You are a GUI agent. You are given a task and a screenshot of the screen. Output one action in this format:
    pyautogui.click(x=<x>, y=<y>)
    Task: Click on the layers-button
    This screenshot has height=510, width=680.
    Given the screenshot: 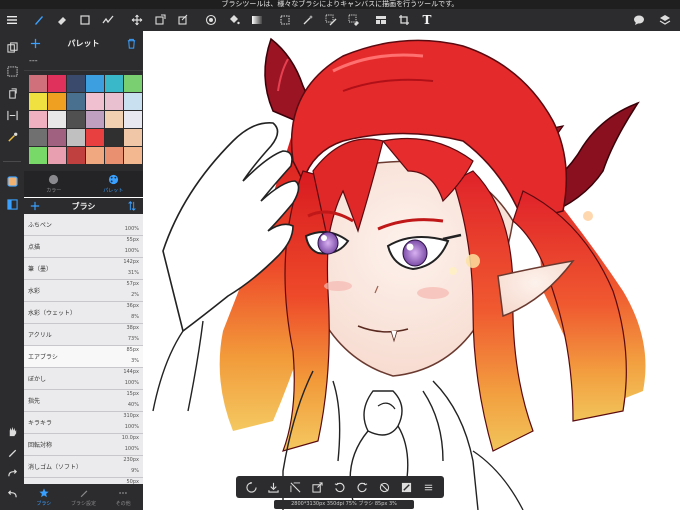 What is the action you would take?
    pyautogui.click(x=665, y=20)
    